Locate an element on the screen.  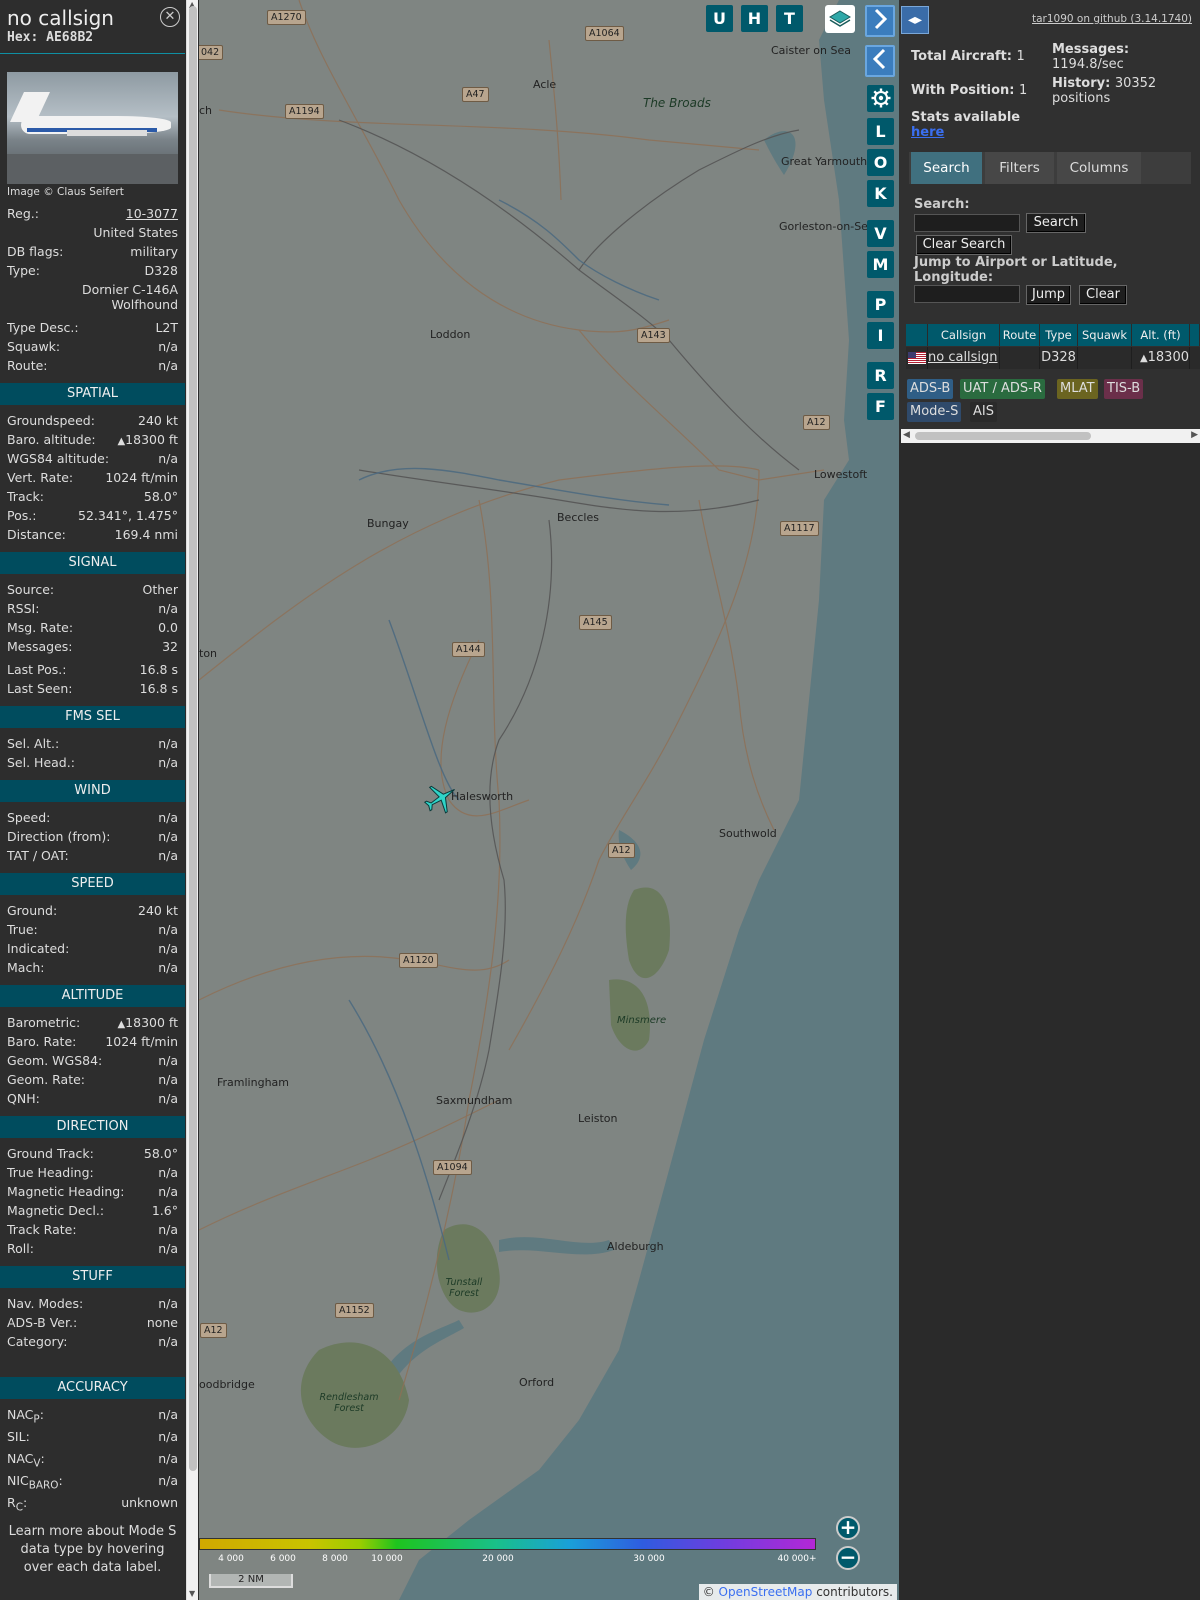
place-label: ton is located at coordinates (208, 653).